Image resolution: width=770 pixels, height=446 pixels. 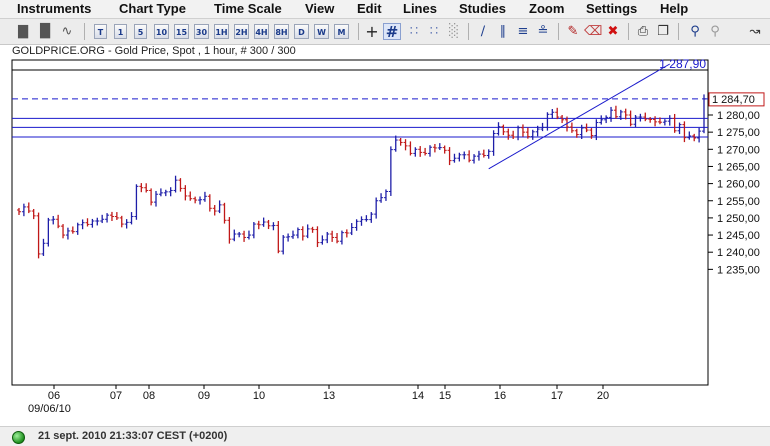 I want to click on fibonacci-icon: ≡, so click(x=523, y=31).